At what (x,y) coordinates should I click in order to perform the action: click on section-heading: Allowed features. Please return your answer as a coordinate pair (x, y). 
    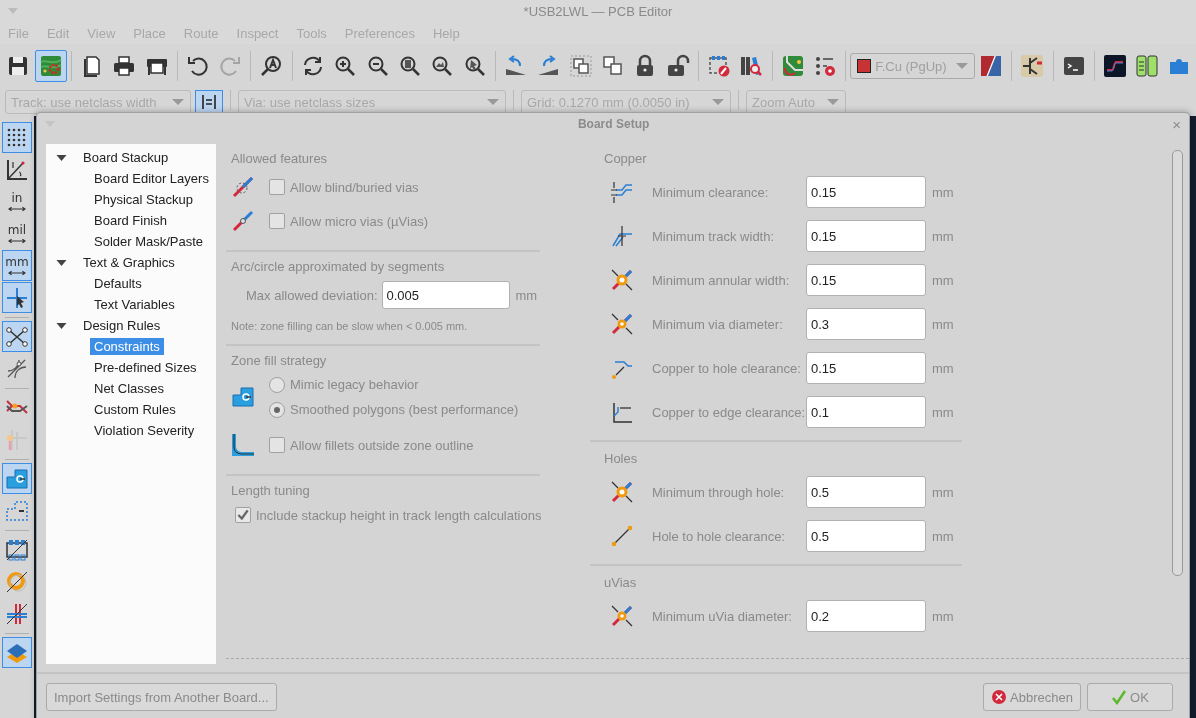
    Looking at the image, I should click on (280, 159).